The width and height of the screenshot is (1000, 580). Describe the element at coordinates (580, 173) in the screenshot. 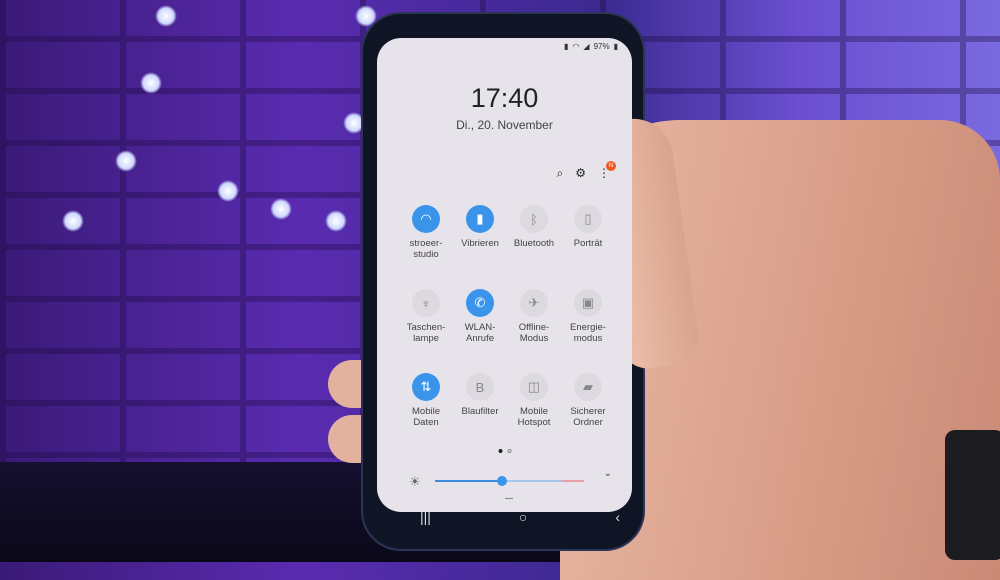

I see `gear-icon: ⚙` at that location.